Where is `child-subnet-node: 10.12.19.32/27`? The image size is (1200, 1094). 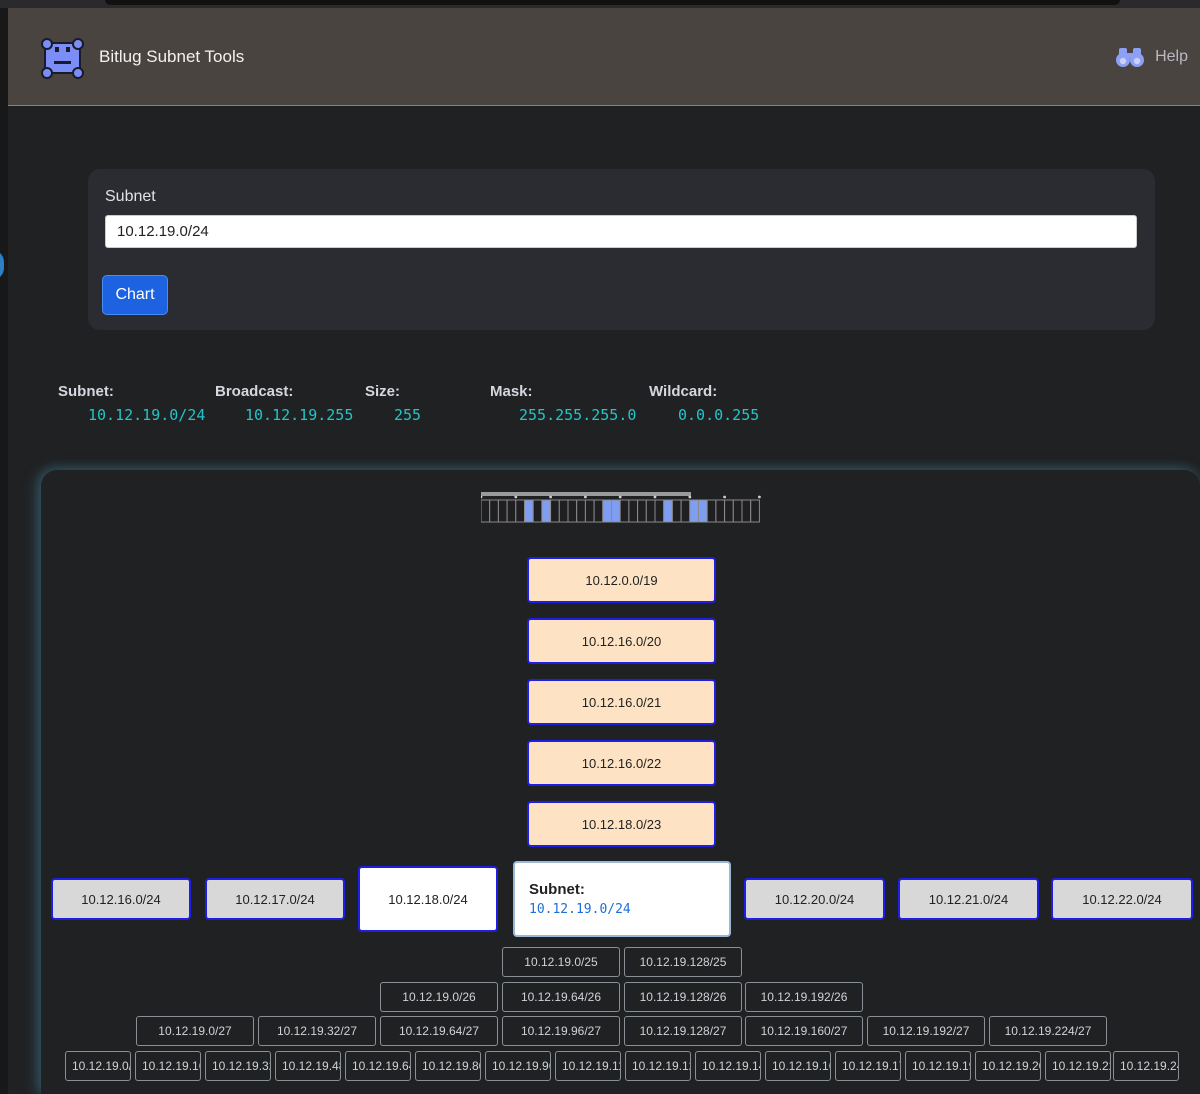 child-subnet-node: 10.12.19.32/27 is located at coordinates (317, 1031).